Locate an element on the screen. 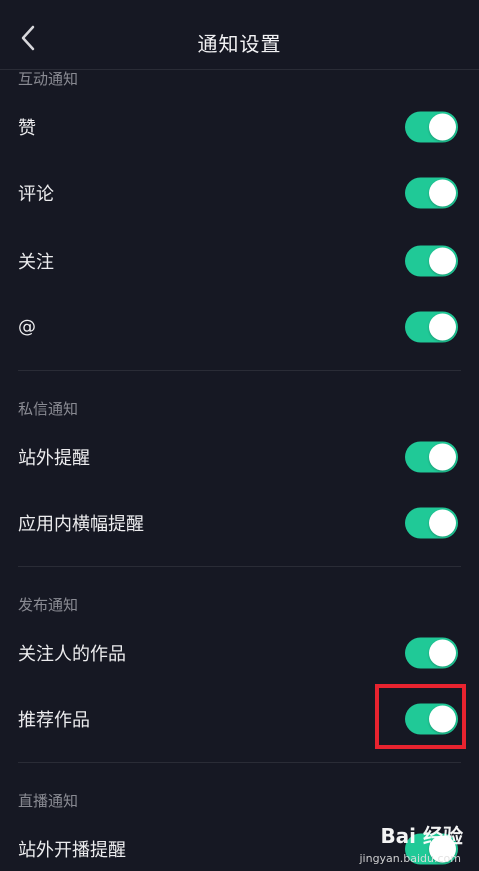 This screenshot has height=871, width=479. page-title: 通知设置 is located at coordinates (239, 44).